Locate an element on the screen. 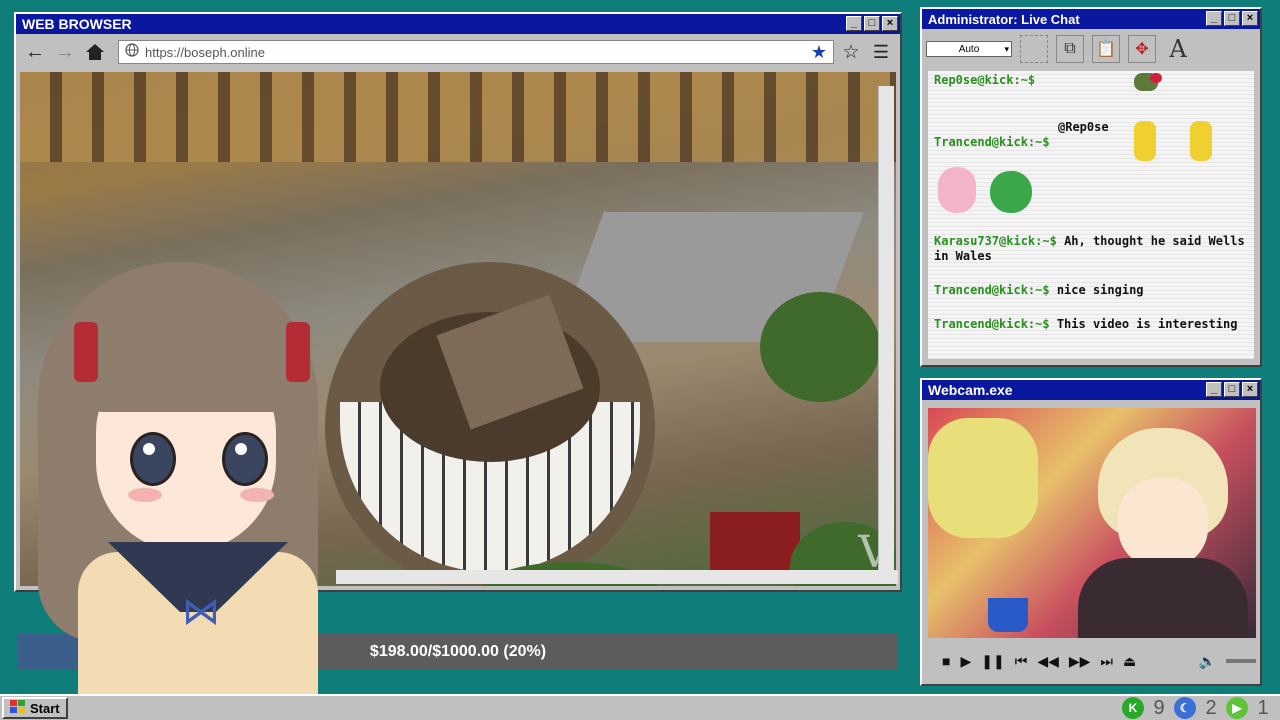  chat-message: Trancend@kick:~$ is located at coordinates (1092, 142).